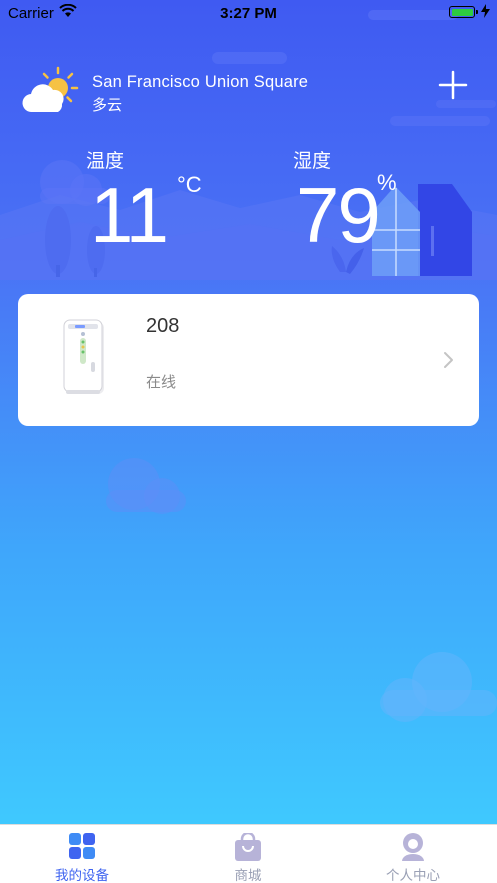 This screenshot has width=497, height=883. Describe the element at coordinates (200, 82) in the screenshot. I see `location-label: San Francisco Union Square` at that location.